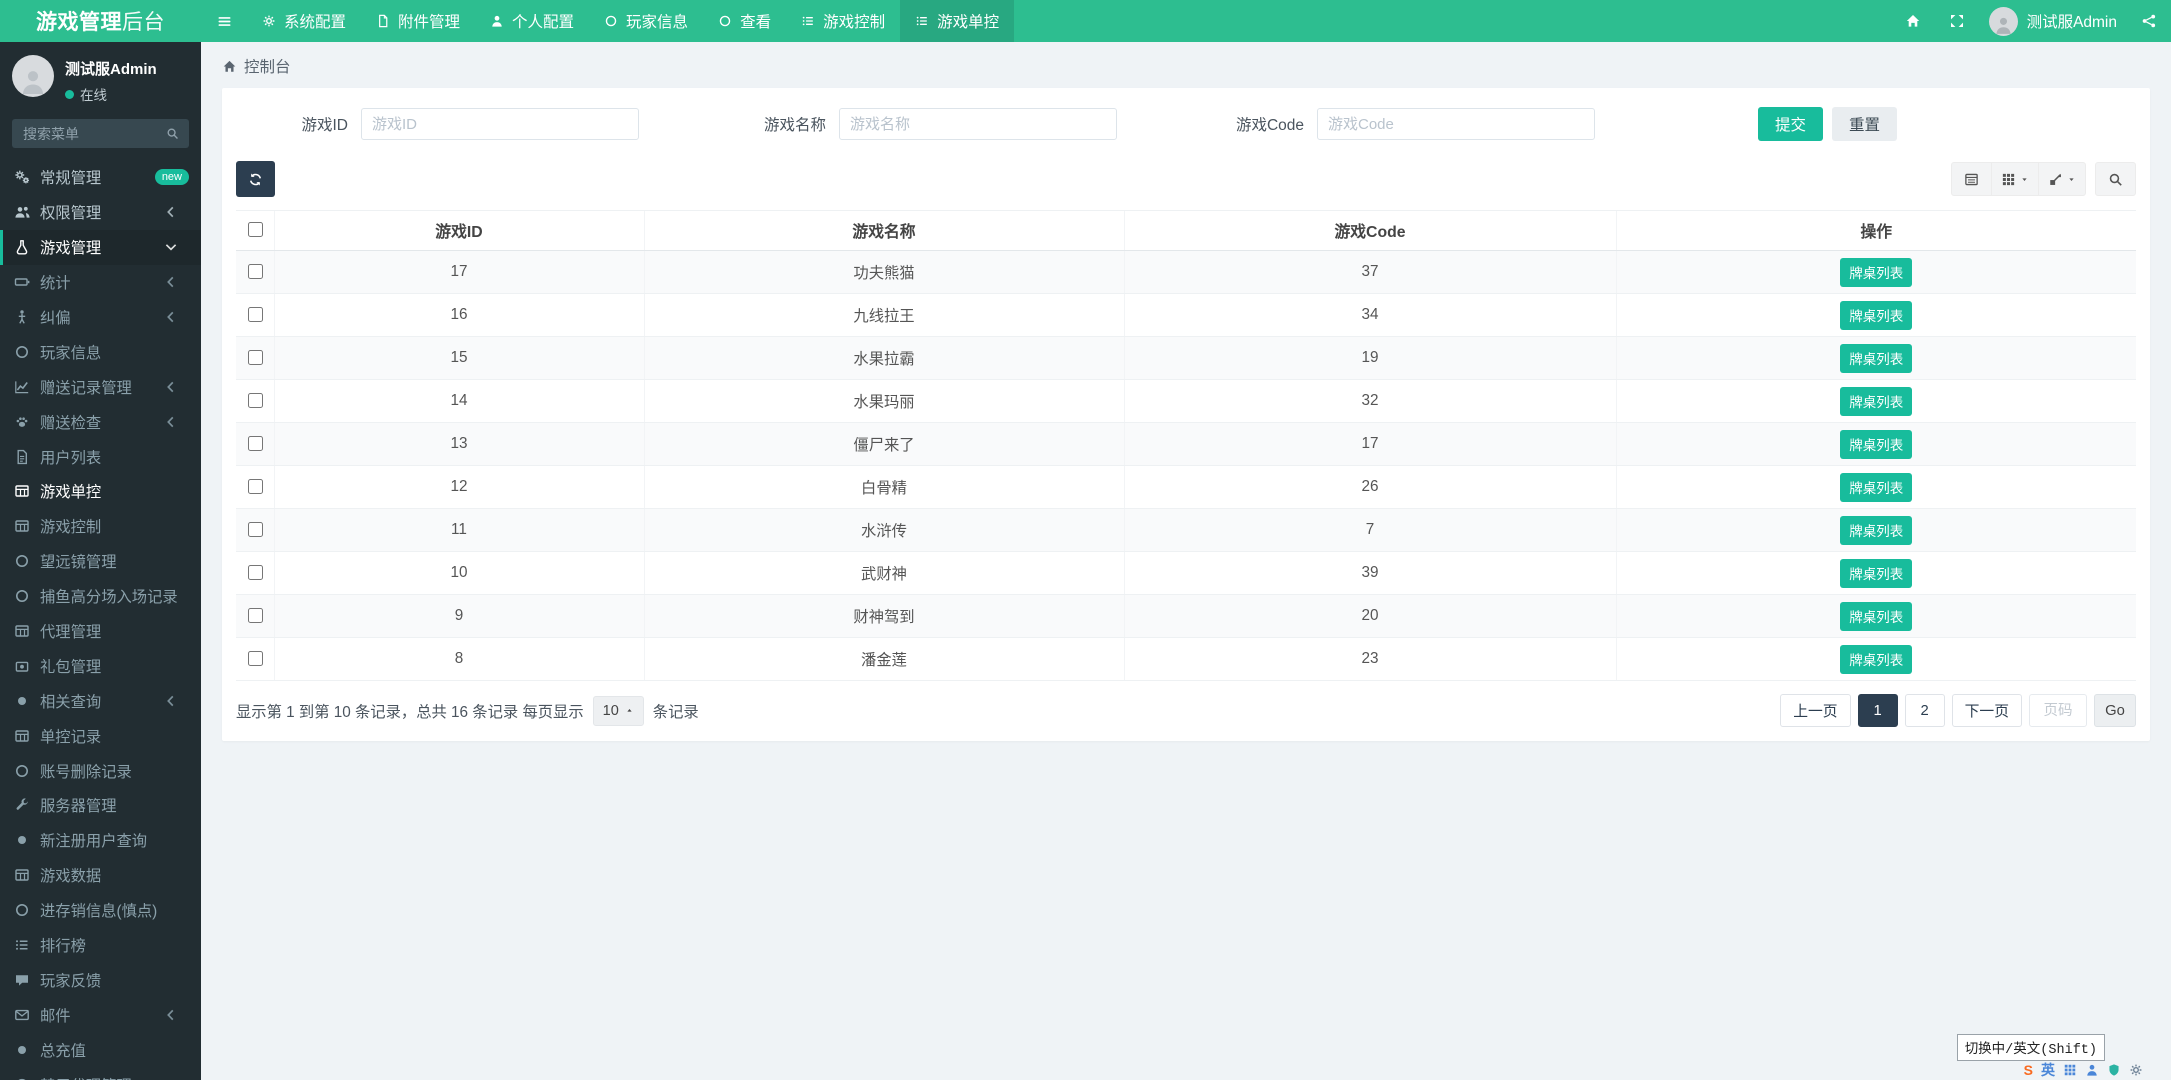 This screenshot has height=1080, width=2171. What do you see at coordinates (458, 530) in the screenshot?
I see `game-id-cell: 11` at bounding box center [458, 530].